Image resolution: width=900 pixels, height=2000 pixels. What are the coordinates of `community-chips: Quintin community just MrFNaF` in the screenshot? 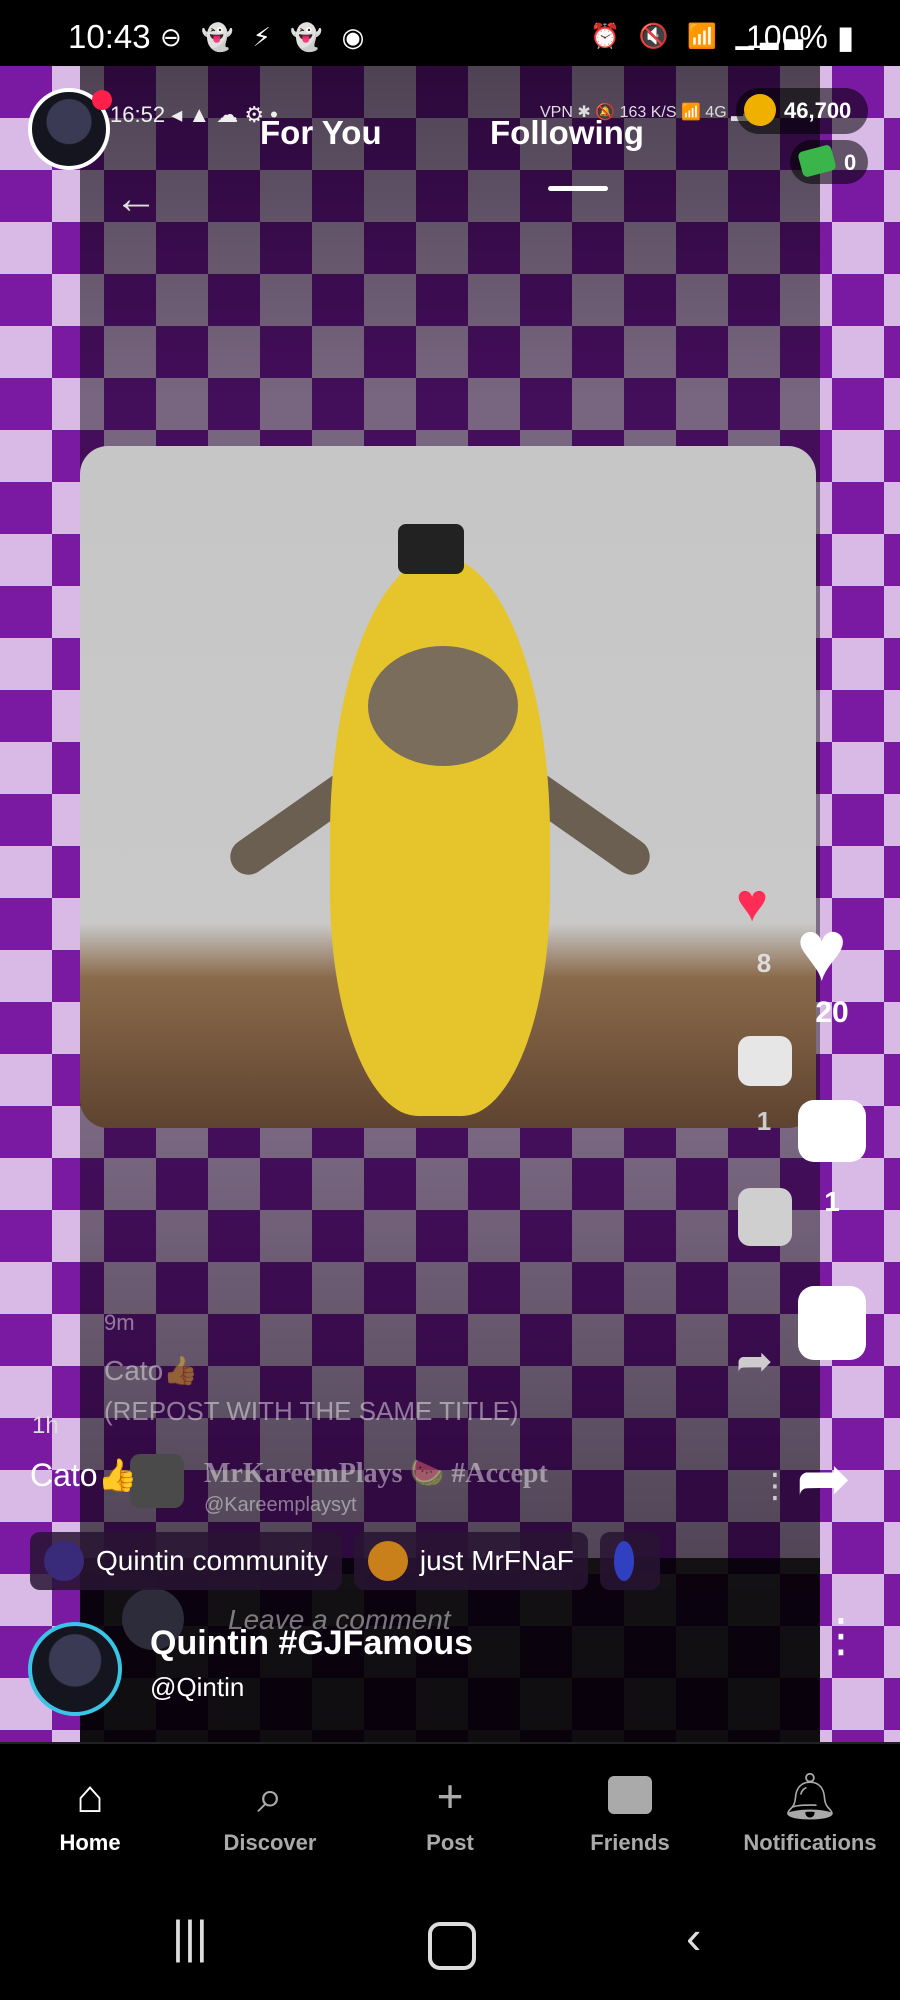 It's located at (380, 1561).